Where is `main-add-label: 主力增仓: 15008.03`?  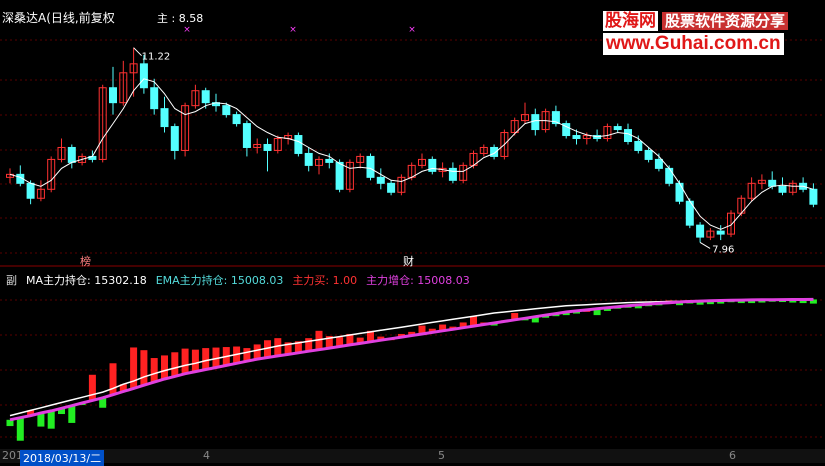 main-add-label: 主力增仓: 15008.03 is located at coordinates (418, 280).